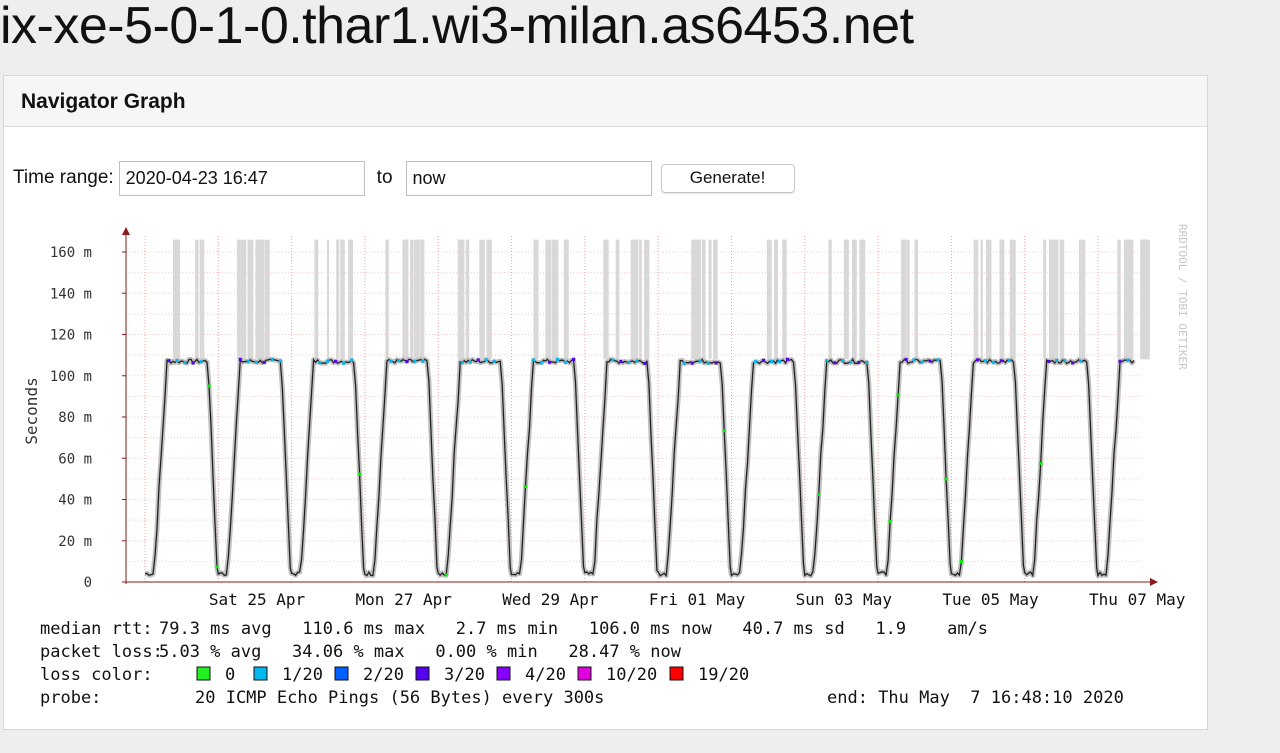 This screenshot has height=753, width=1280. Describe the element at coordinates (631, 675) in the screenshot. I see `loss-color-label: 10/20` at that location.